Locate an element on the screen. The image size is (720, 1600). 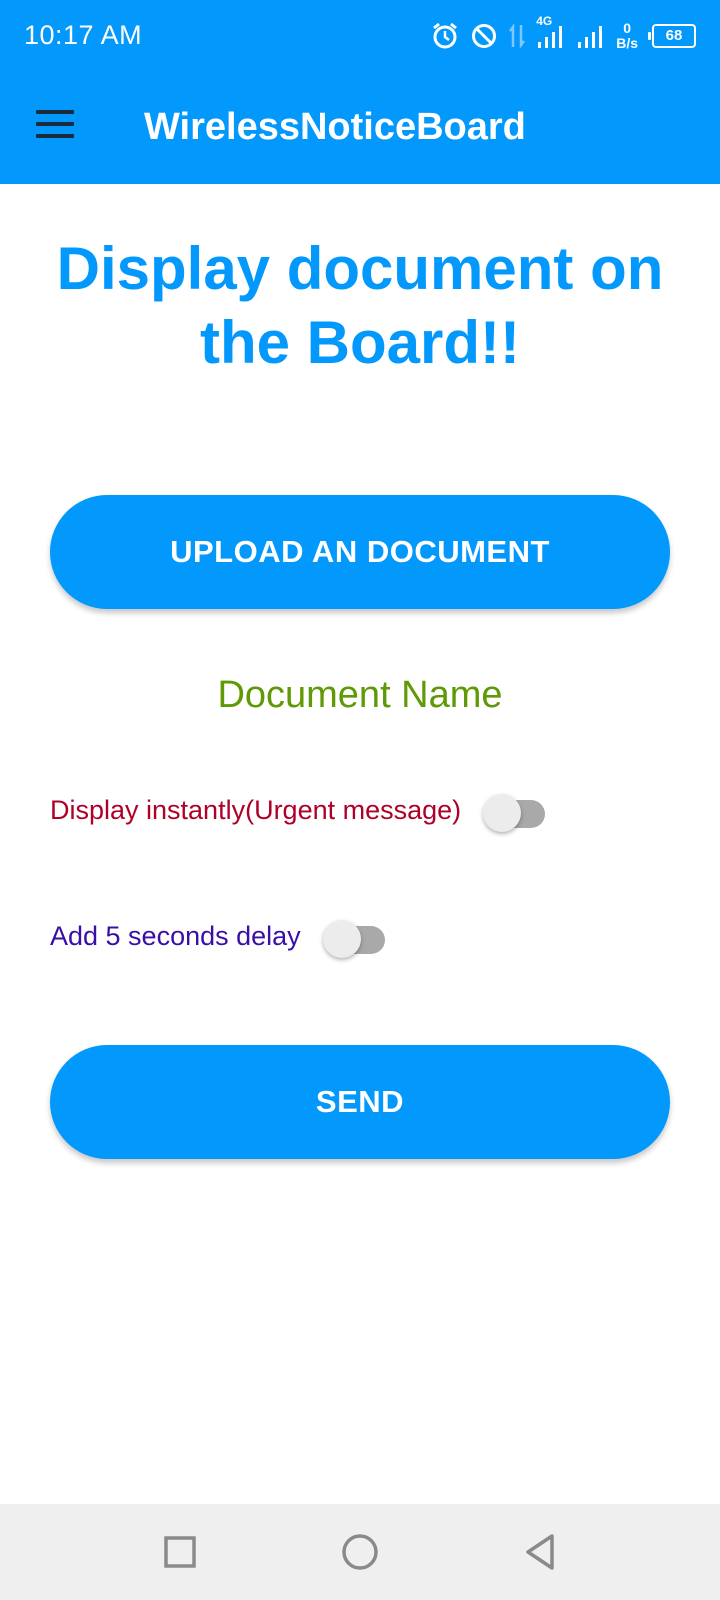
urgent-toggle-switch is located at coordinates (515, 811).